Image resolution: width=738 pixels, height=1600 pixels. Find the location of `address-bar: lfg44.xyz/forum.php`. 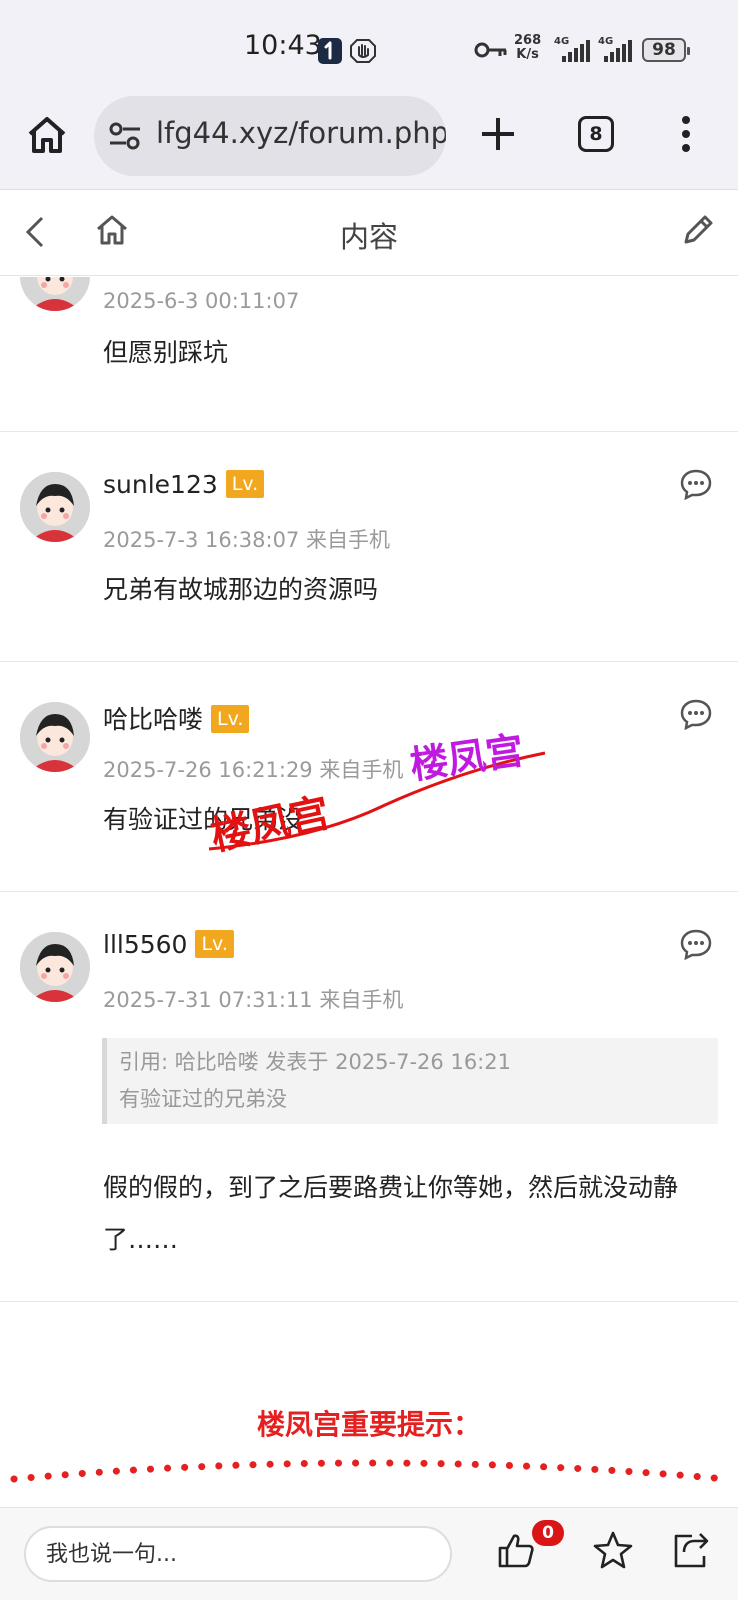

address-bar: lfg44.xyz/forum.php is located at coordinates (270, 136).